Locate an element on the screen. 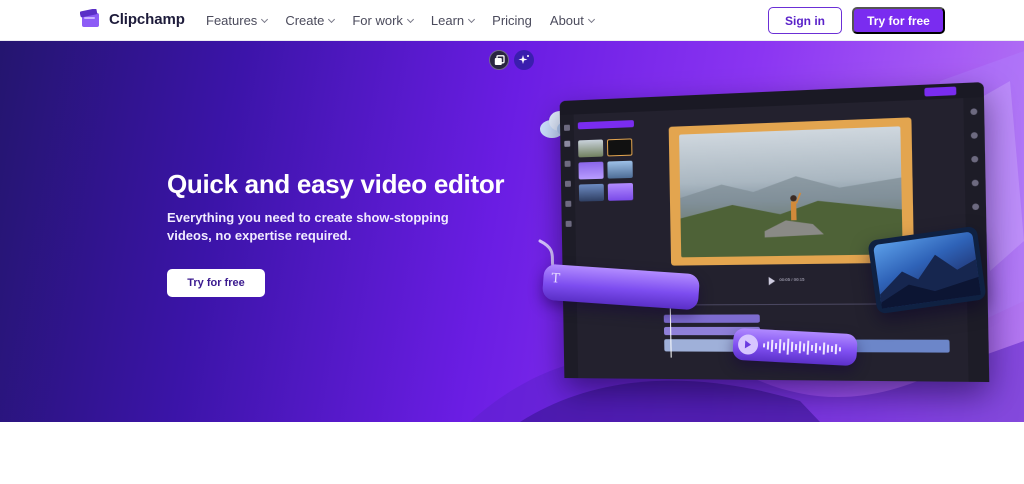 The image size is (1024, 484). editor-left-rail is located at coordinates (569, 246).